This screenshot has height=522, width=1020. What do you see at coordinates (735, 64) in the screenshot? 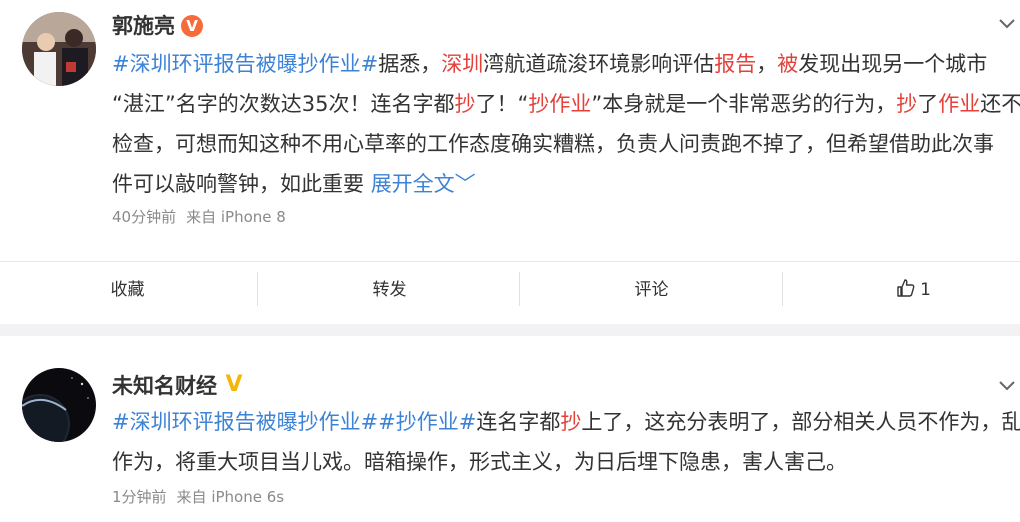
I see `keyword-highlight: 报告` at bounding box center [735, 64].